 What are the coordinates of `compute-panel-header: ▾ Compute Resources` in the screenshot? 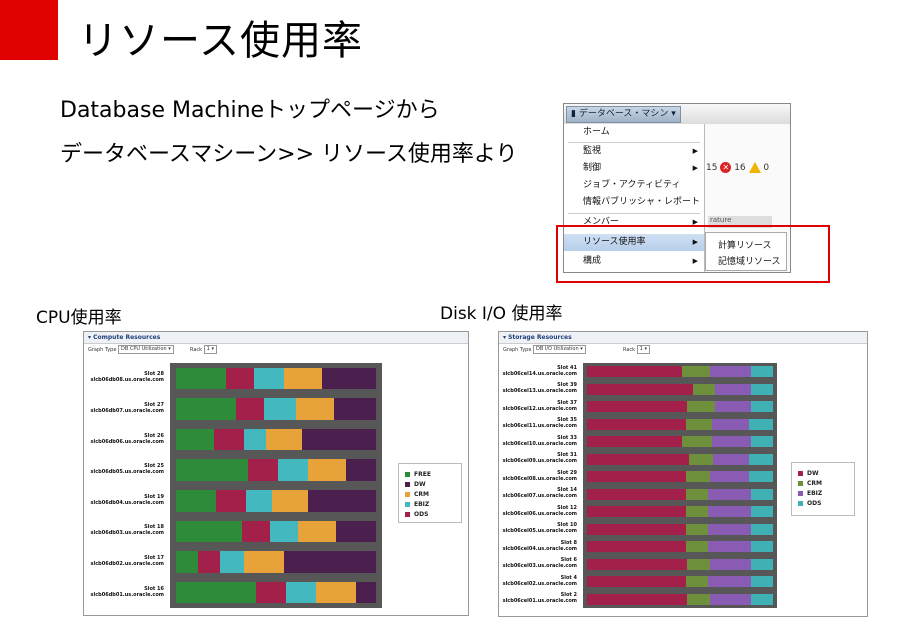 It's located at (276, 338).